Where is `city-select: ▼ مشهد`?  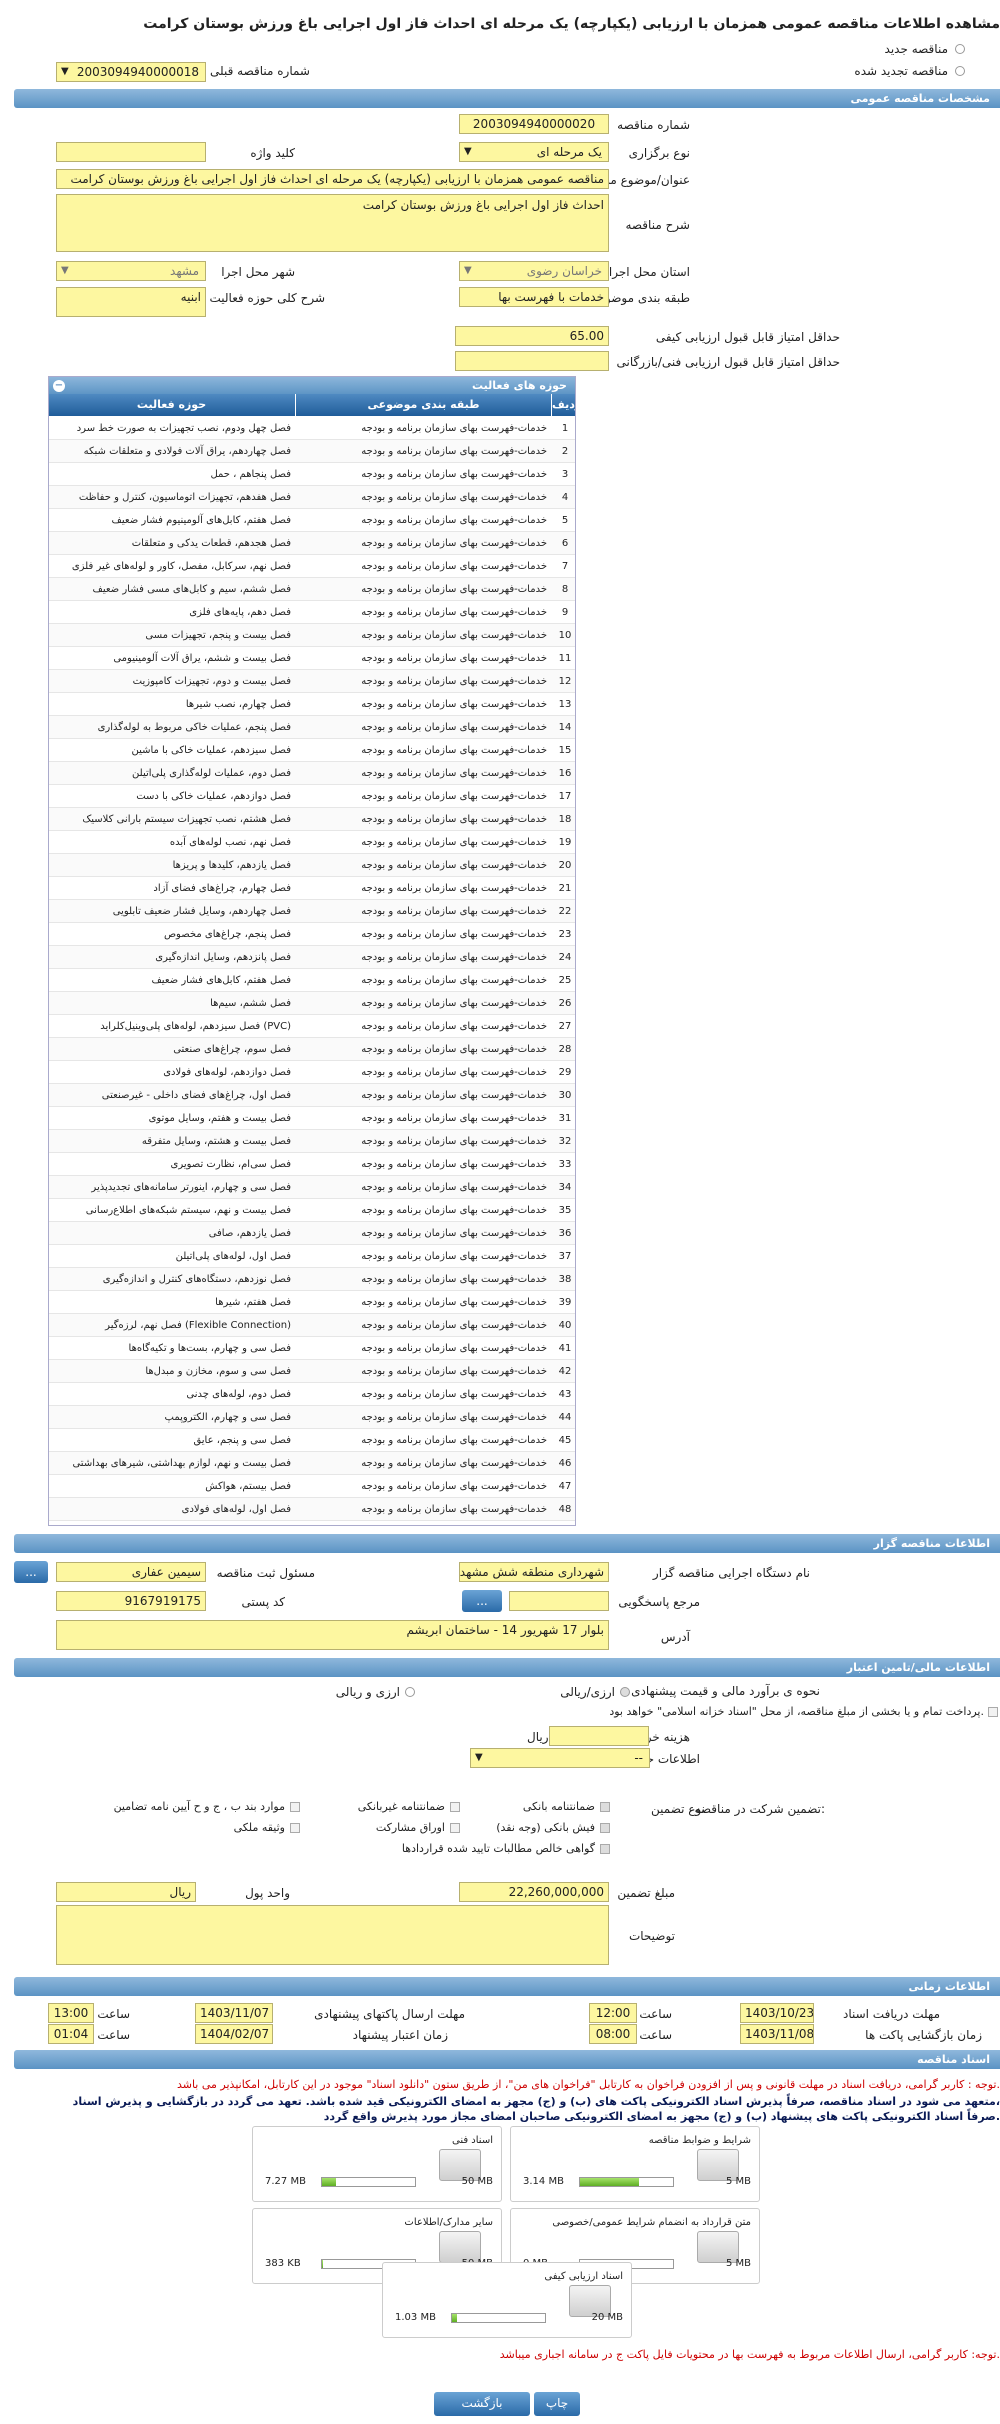 city-select: ▼ مشهد is located at coordinates (131, 271).